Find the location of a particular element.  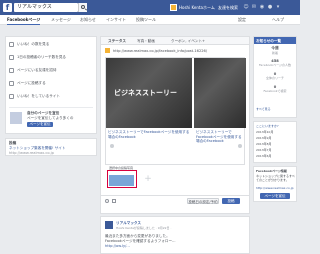

action-row: 1日の投稿者のリーチ数を見る is located at coordinates (37, 57).